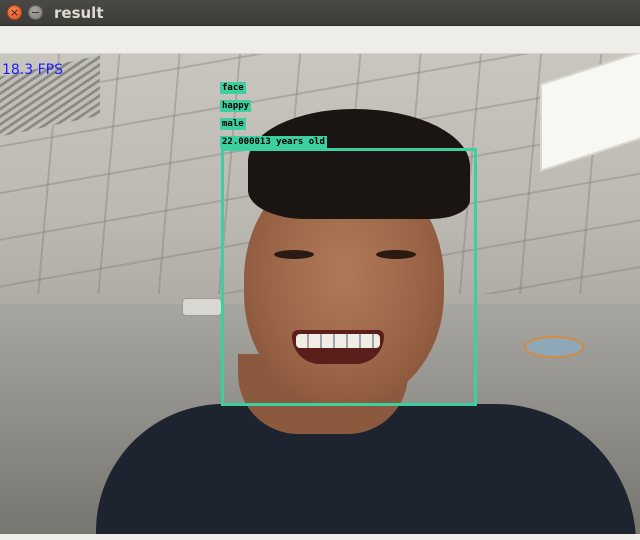 The image size is (640, 540). Describe the element at coordinates (233, 124) in the screenshot. I see `detection-label-gender: male` at that location.